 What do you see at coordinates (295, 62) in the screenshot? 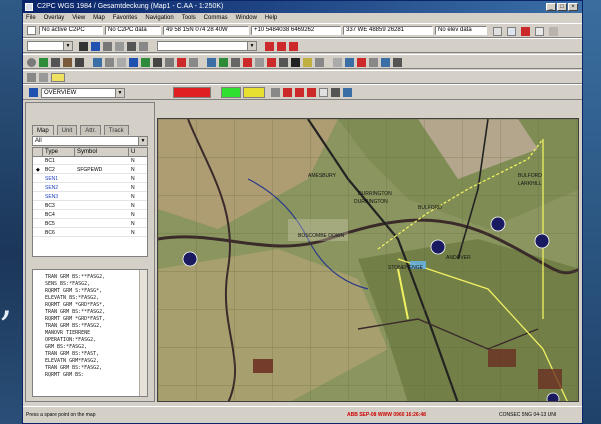
I see `square-icon` at bounding box center [295, 62].